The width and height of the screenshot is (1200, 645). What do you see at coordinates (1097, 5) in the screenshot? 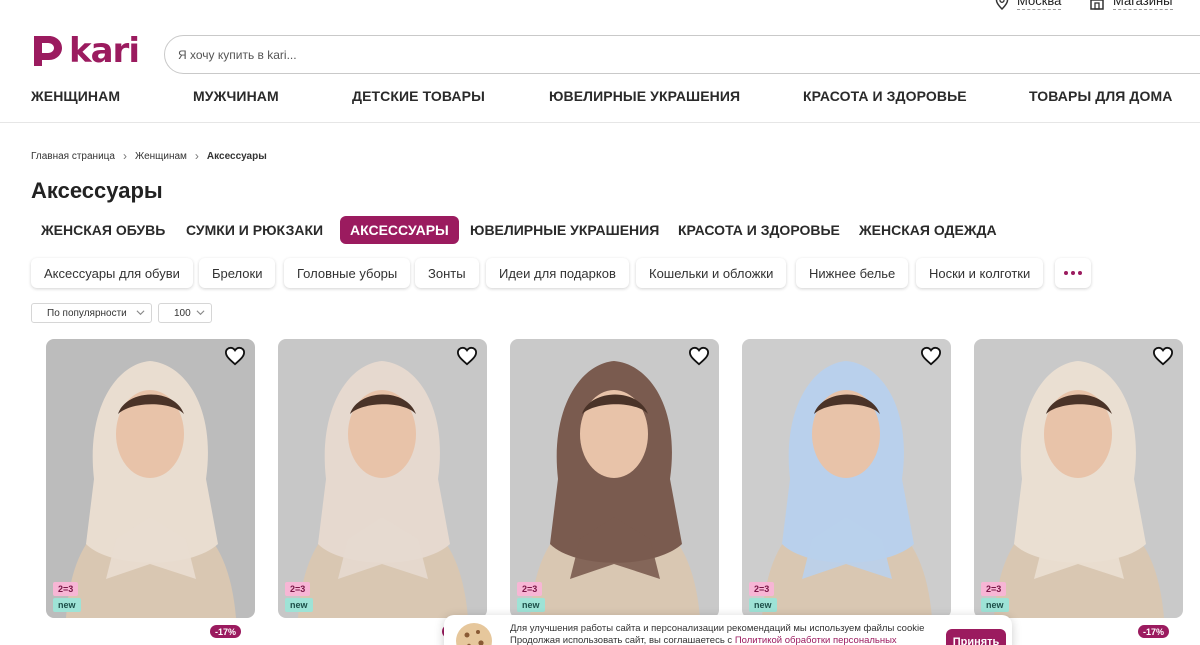
I see `store-icon` at bounding box center [1097, 5].